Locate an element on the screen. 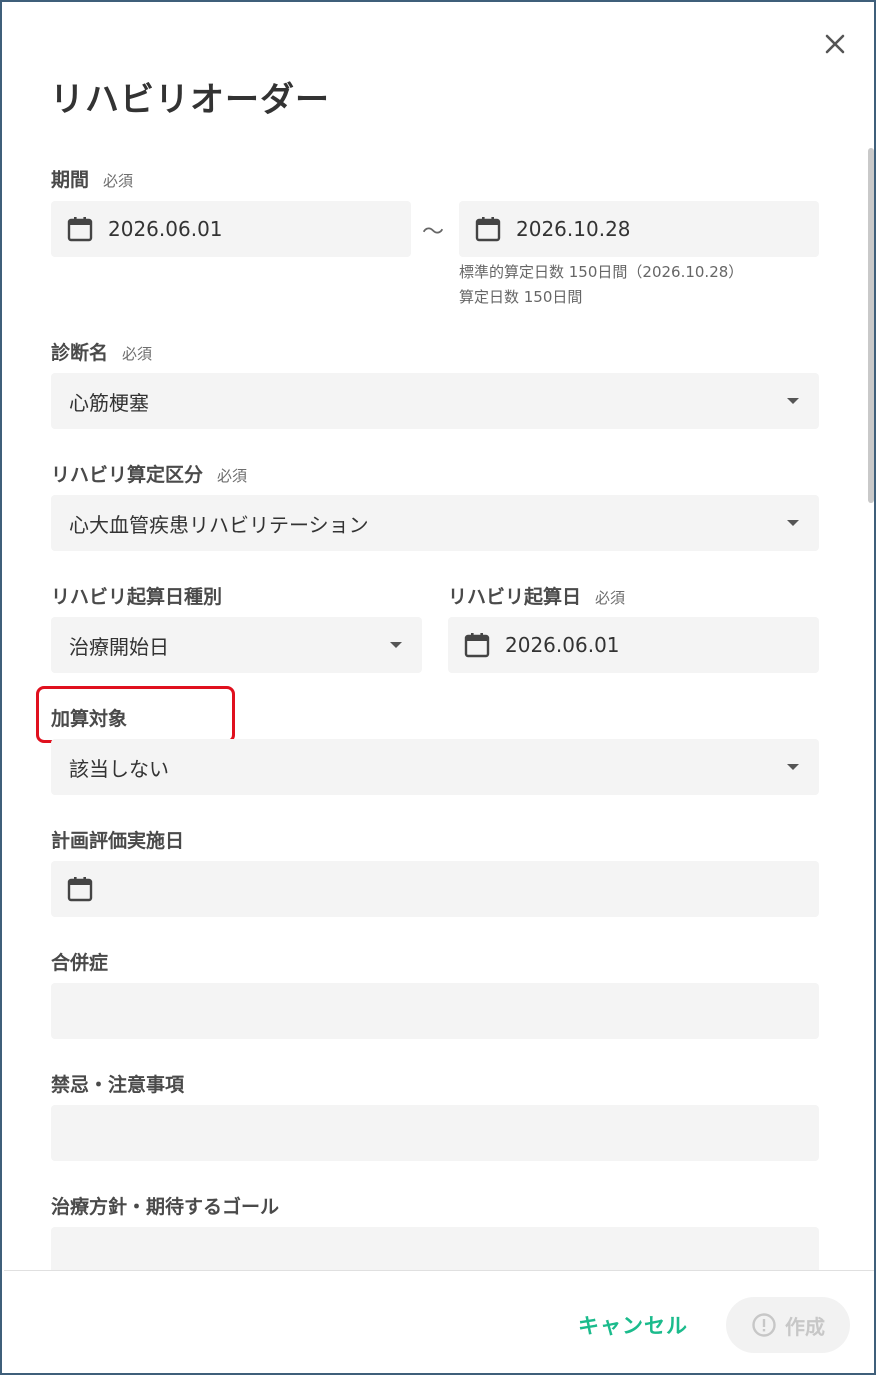 This screenshot has height=1375, width=876. diagnosis-value: 心筋梗塞 is located at coordinates (109, 402).